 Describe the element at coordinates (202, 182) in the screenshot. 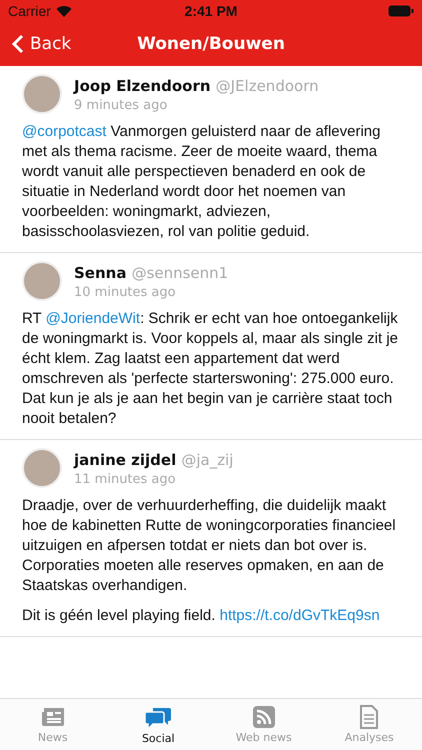

I see `tweet-text: @corpotcast Vanmorgen geluisterd naar de aflevering met als thema racisme. Zeer de moeite waard, thema wordt vanuit alle perspectieven benaderd en ook de situatie in Nederland wordt door het noemen van voorbeelden: woningmarkt, adviezen, basisschoolasviezen, rol van politie geduid.` at that location.